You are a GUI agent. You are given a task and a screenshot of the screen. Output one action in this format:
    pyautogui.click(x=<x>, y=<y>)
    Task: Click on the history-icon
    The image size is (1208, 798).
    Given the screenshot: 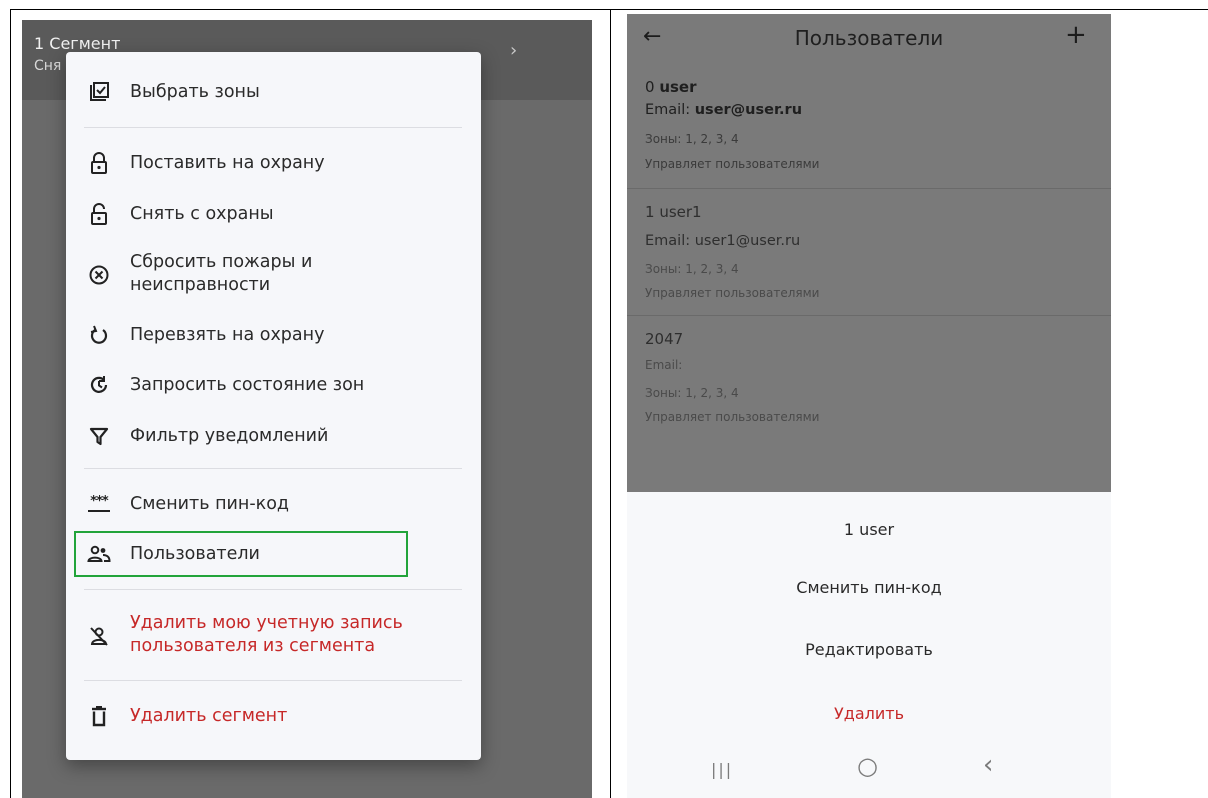 What is the action you would take?
    pyautogui.click(x=99, y=385)
    